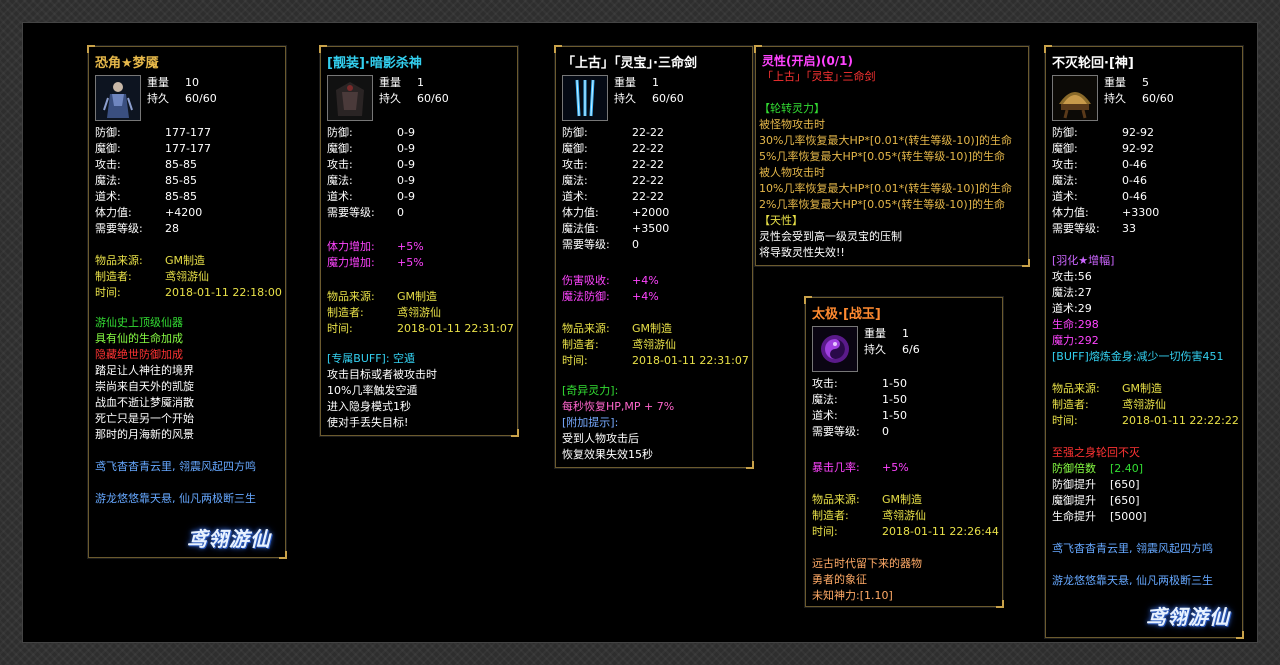 The height and width of the screenshot is (665, 1280). What do you see at coordinates (830, 236) in the screenshot?
I see `spirit-tail: 灵性会受到高一级灵宝的压制` at bounding box center [830, 236].